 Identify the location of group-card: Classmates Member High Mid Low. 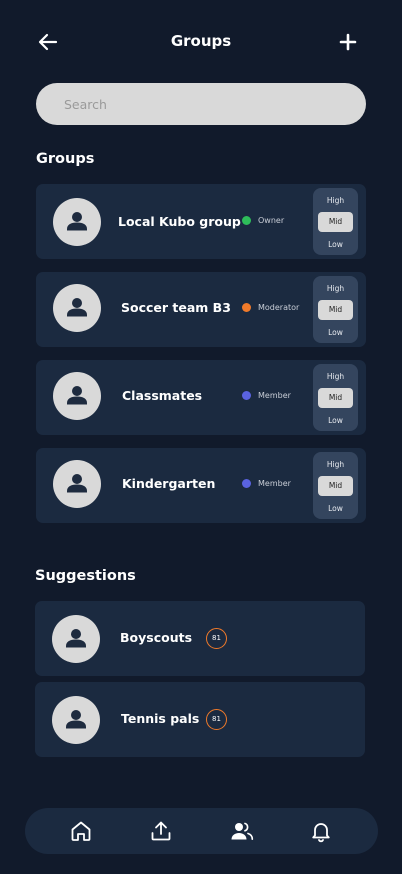
(201, 397).